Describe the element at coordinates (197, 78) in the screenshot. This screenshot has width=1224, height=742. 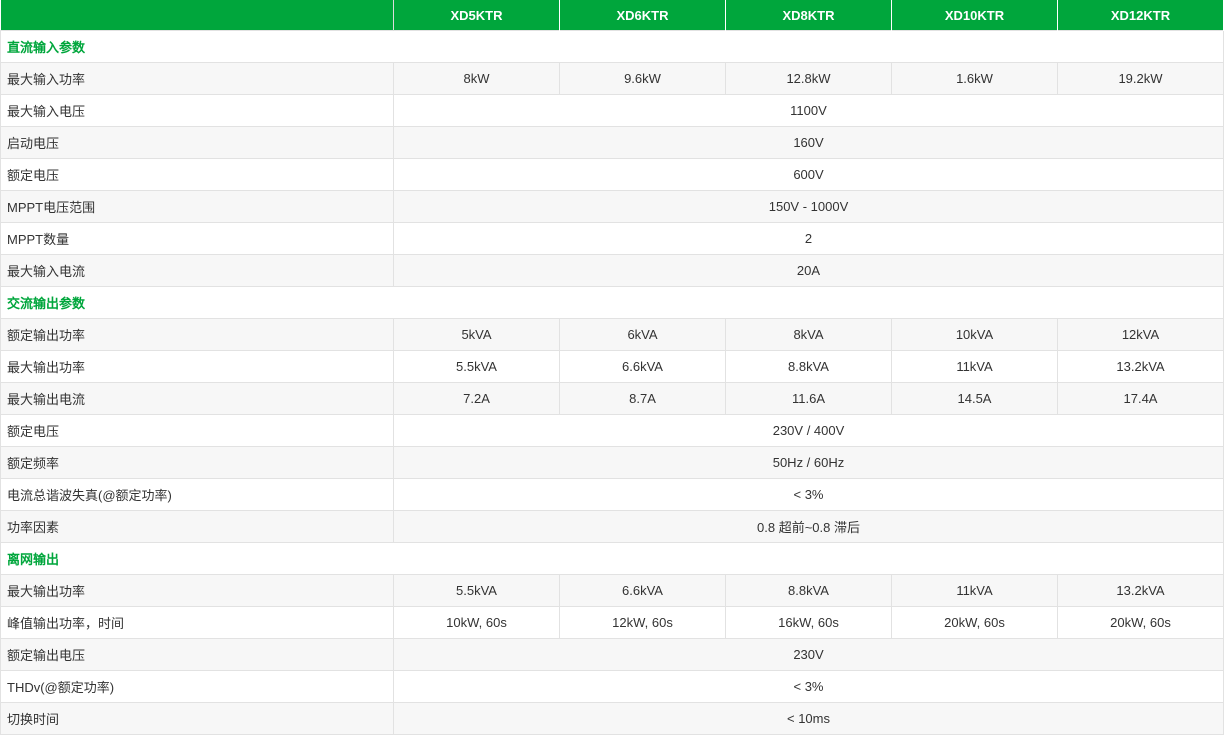
I see `row-label: 最大输入功率` at that location.